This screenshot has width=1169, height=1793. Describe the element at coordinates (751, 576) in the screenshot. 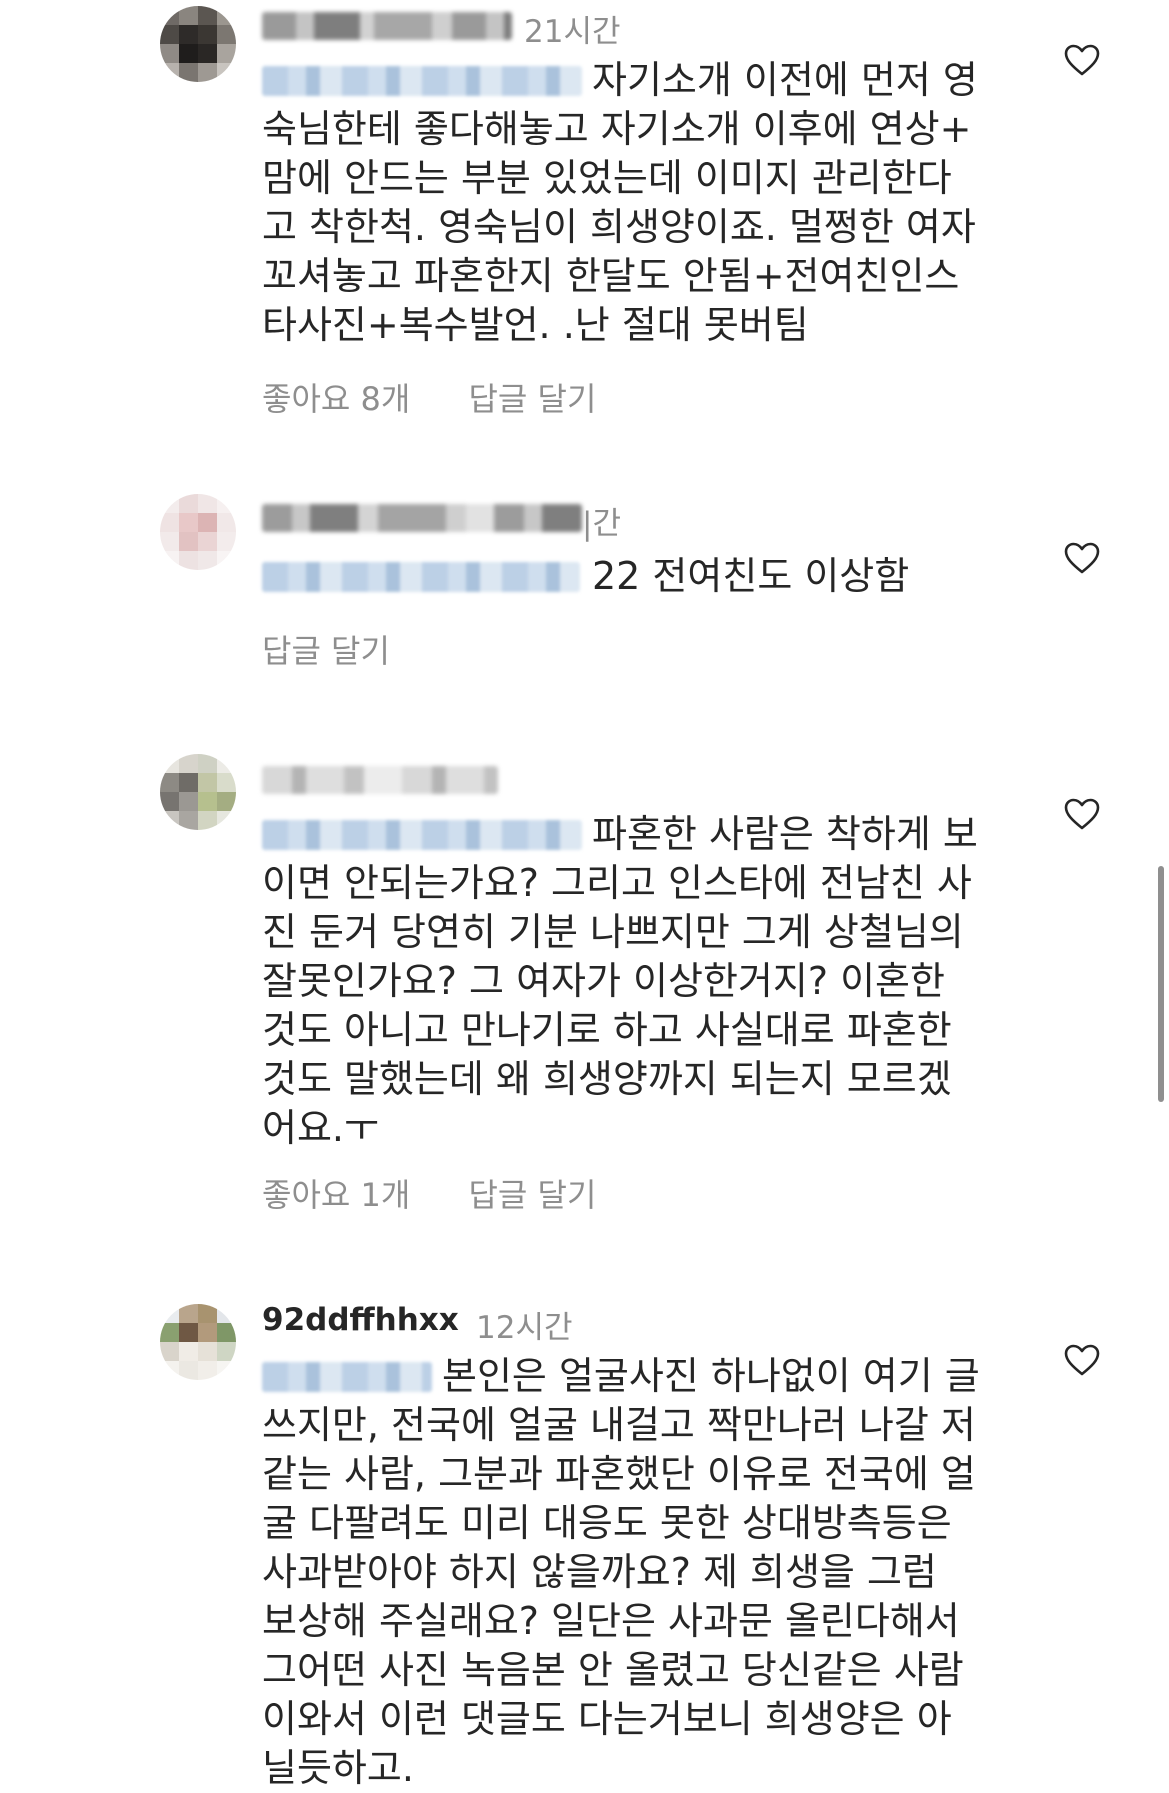

I see `comment-text-line: 22 전여친도 이상함` at that location.